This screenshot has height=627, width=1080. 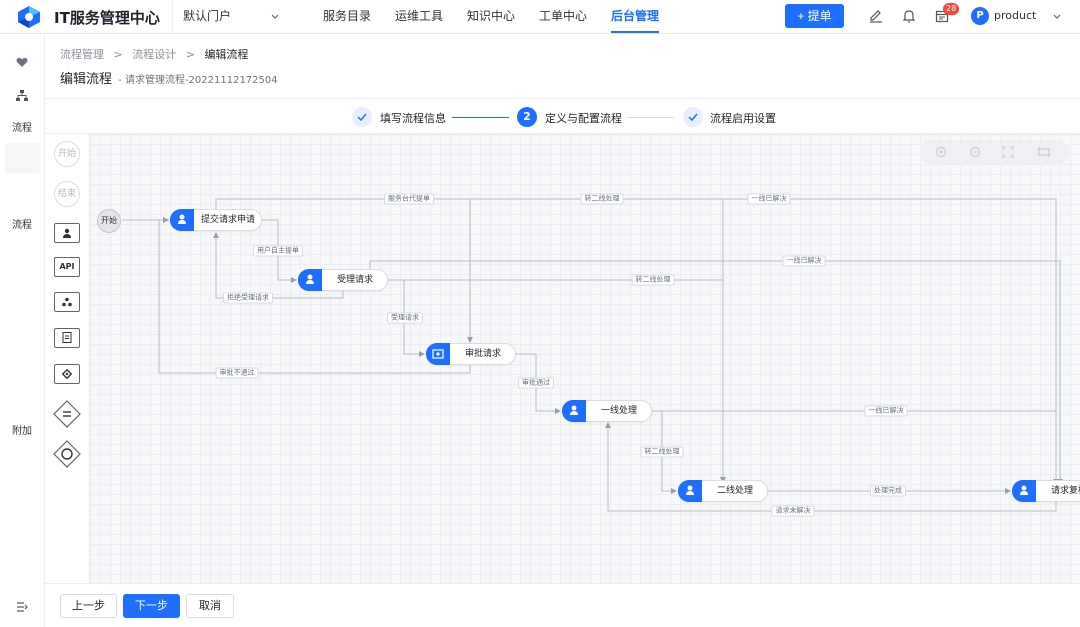 I want to click on form-icon, so click(x=67, y=337).